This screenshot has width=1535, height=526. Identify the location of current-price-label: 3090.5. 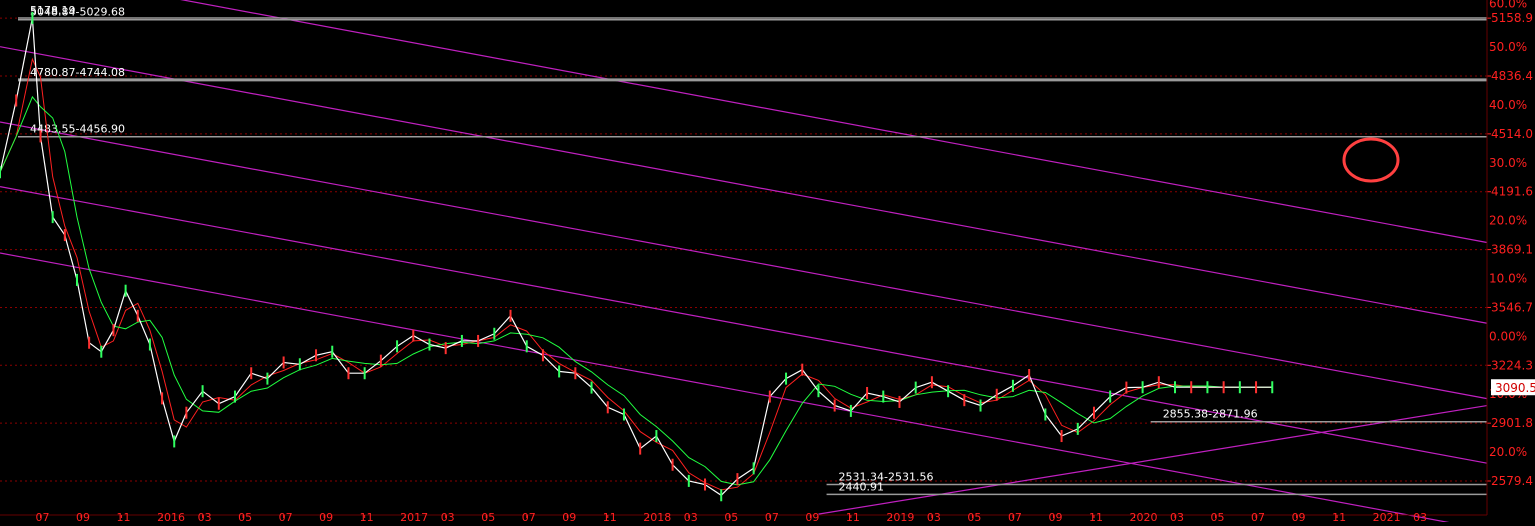
(1515, 388).